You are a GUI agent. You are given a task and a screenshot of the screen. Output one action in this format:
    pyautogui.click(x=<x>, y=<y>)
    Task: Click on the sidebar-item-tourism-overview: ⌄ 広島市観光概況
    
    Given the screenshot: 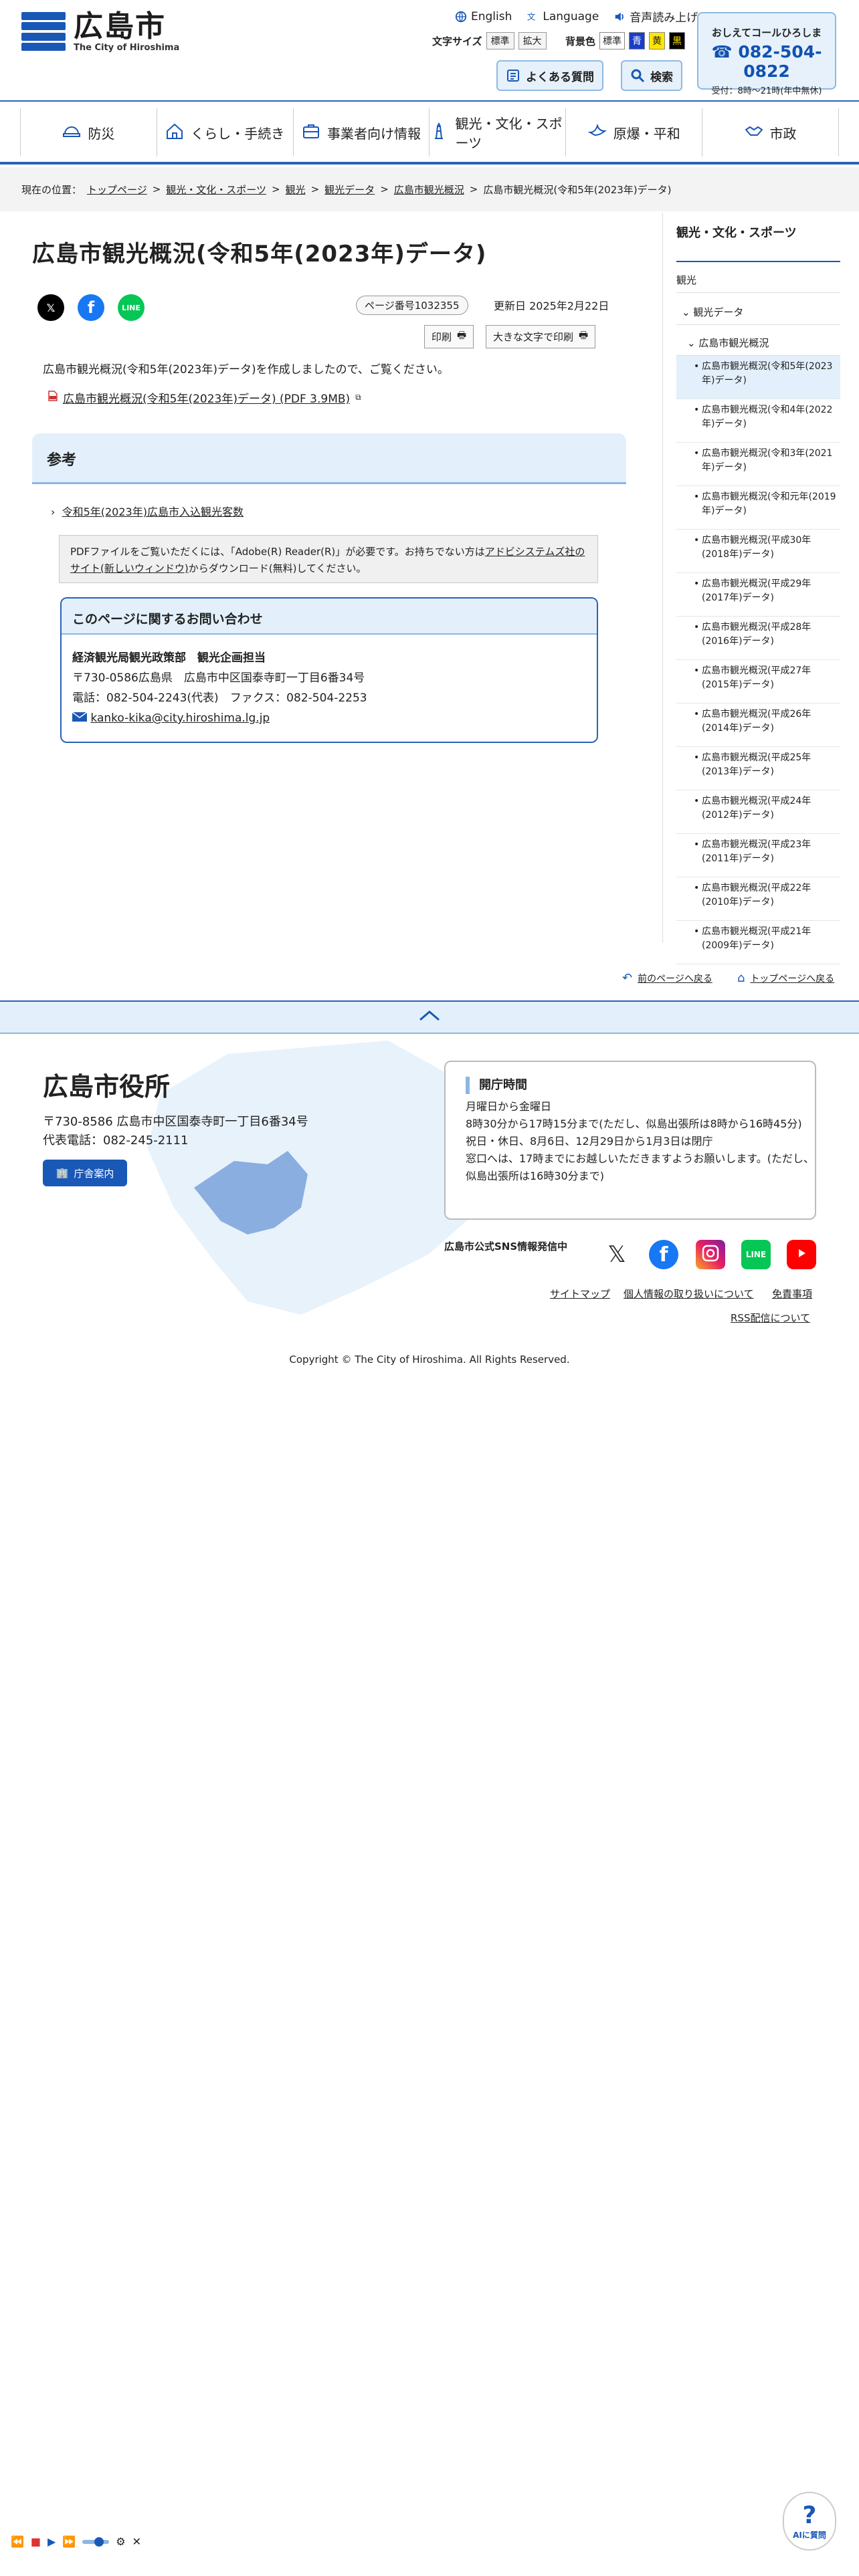 What is the action you would take?
    pyautogui.click(x=758, y=340)
    